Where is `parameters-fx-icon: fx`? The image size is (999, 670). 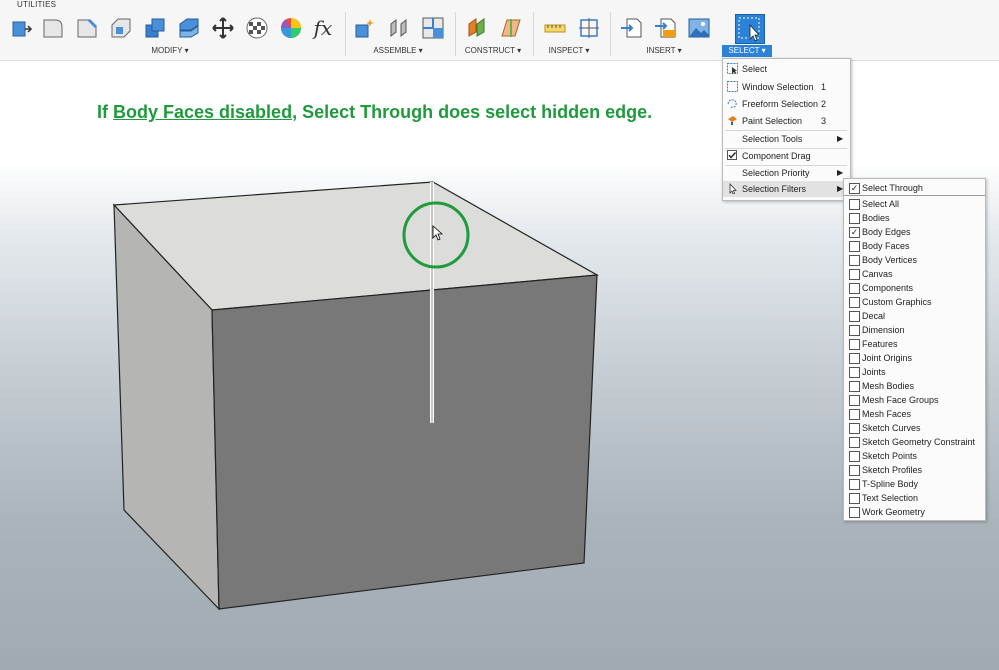
parameters-fx-icon: fx is located at coordinates (323, 28).